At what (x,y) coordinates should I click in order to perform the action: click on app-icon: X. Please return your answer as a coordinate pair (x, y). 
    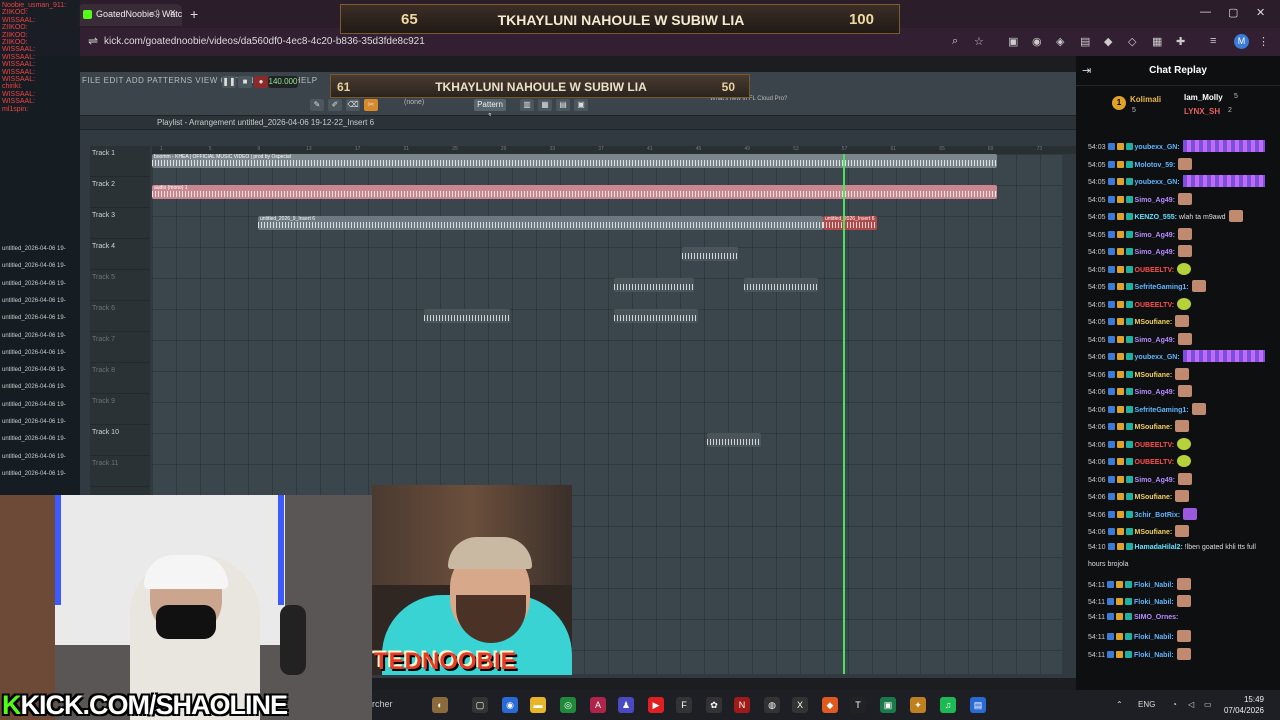
    Looking at the image, I should click on (800, 705).